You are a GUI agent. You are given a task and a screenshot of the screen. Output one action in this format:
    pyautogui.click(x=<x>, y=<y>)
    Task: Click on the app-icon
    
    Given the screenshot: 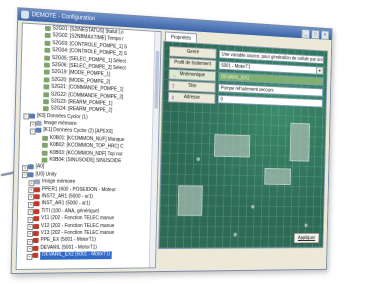 What is the action you would take?
    pyautogui.click(x=25, y=14)
    